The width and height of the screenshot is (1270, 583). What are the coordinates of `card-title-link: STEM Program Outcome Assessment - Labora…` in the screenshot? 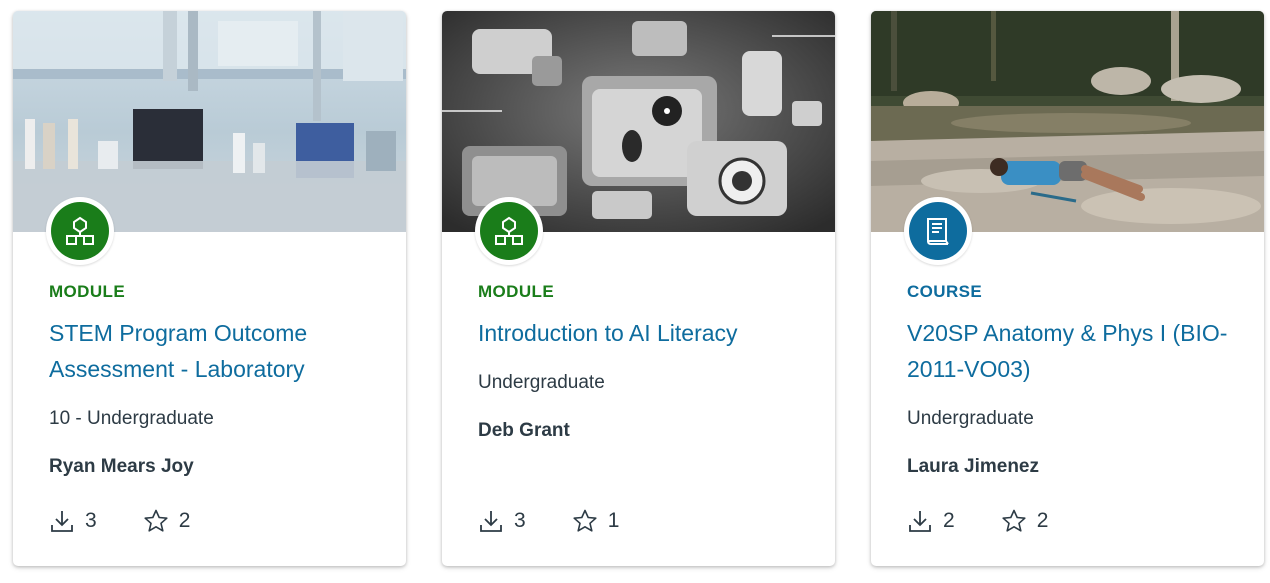 It's located at (214, 351).